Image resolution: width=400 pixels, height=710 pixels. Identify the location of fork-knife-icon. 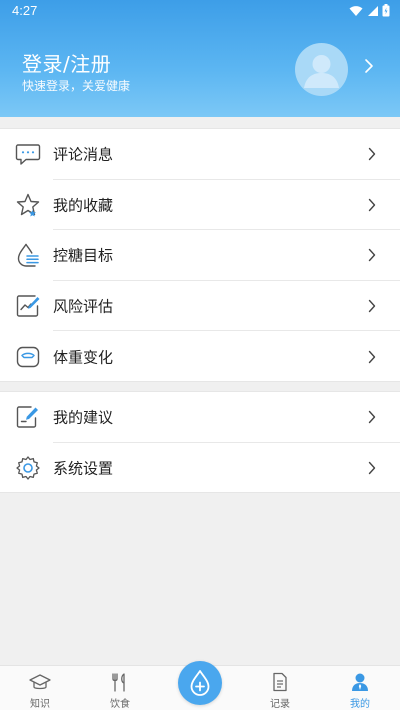
(118, 682).